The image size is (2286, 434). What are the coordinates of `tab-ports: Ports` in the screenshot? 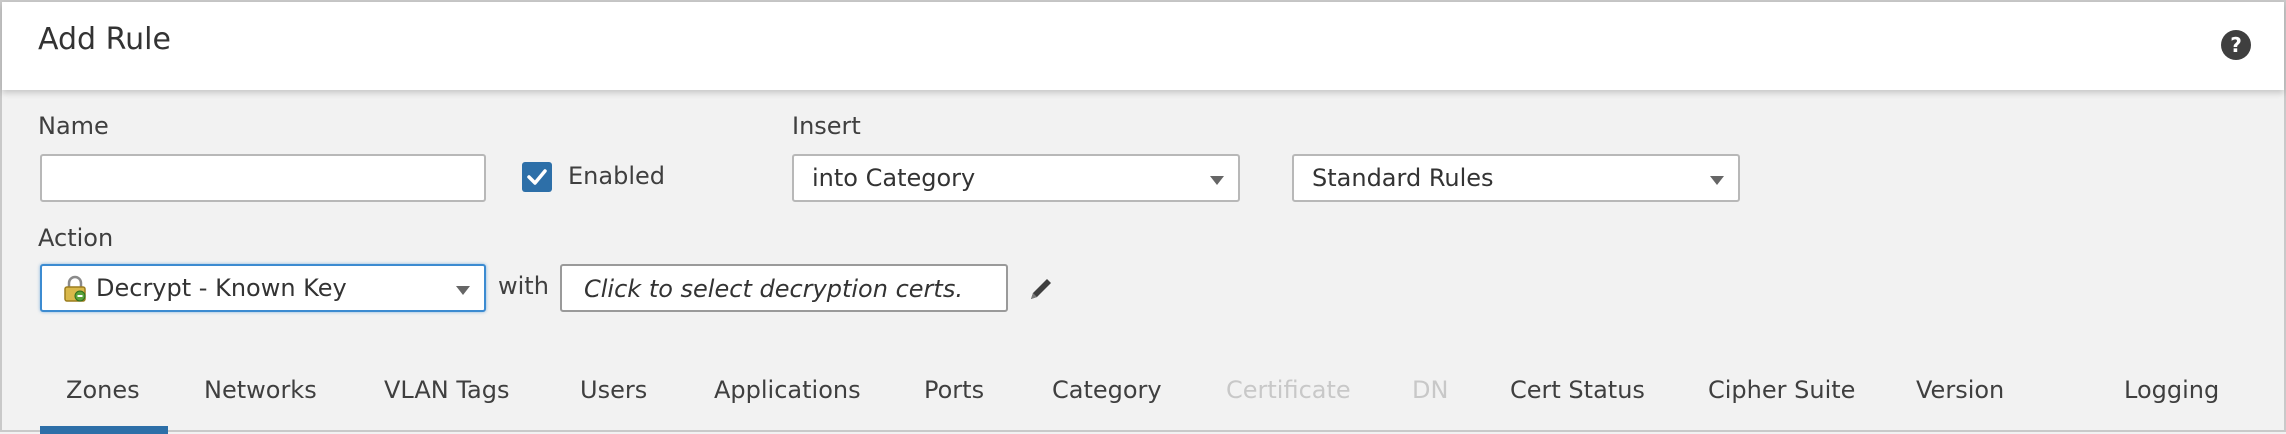 It's located at (954, 390).